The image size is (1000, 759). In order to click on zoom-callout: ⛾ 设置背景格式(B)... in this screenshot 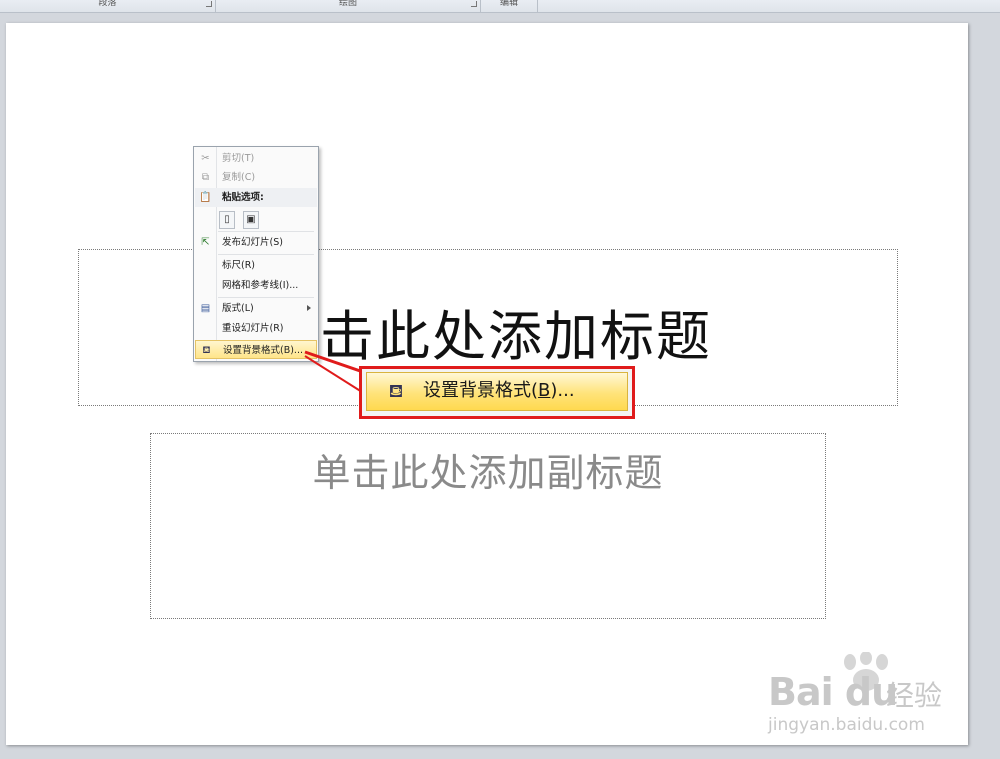, I will do `click(497, 392)`.